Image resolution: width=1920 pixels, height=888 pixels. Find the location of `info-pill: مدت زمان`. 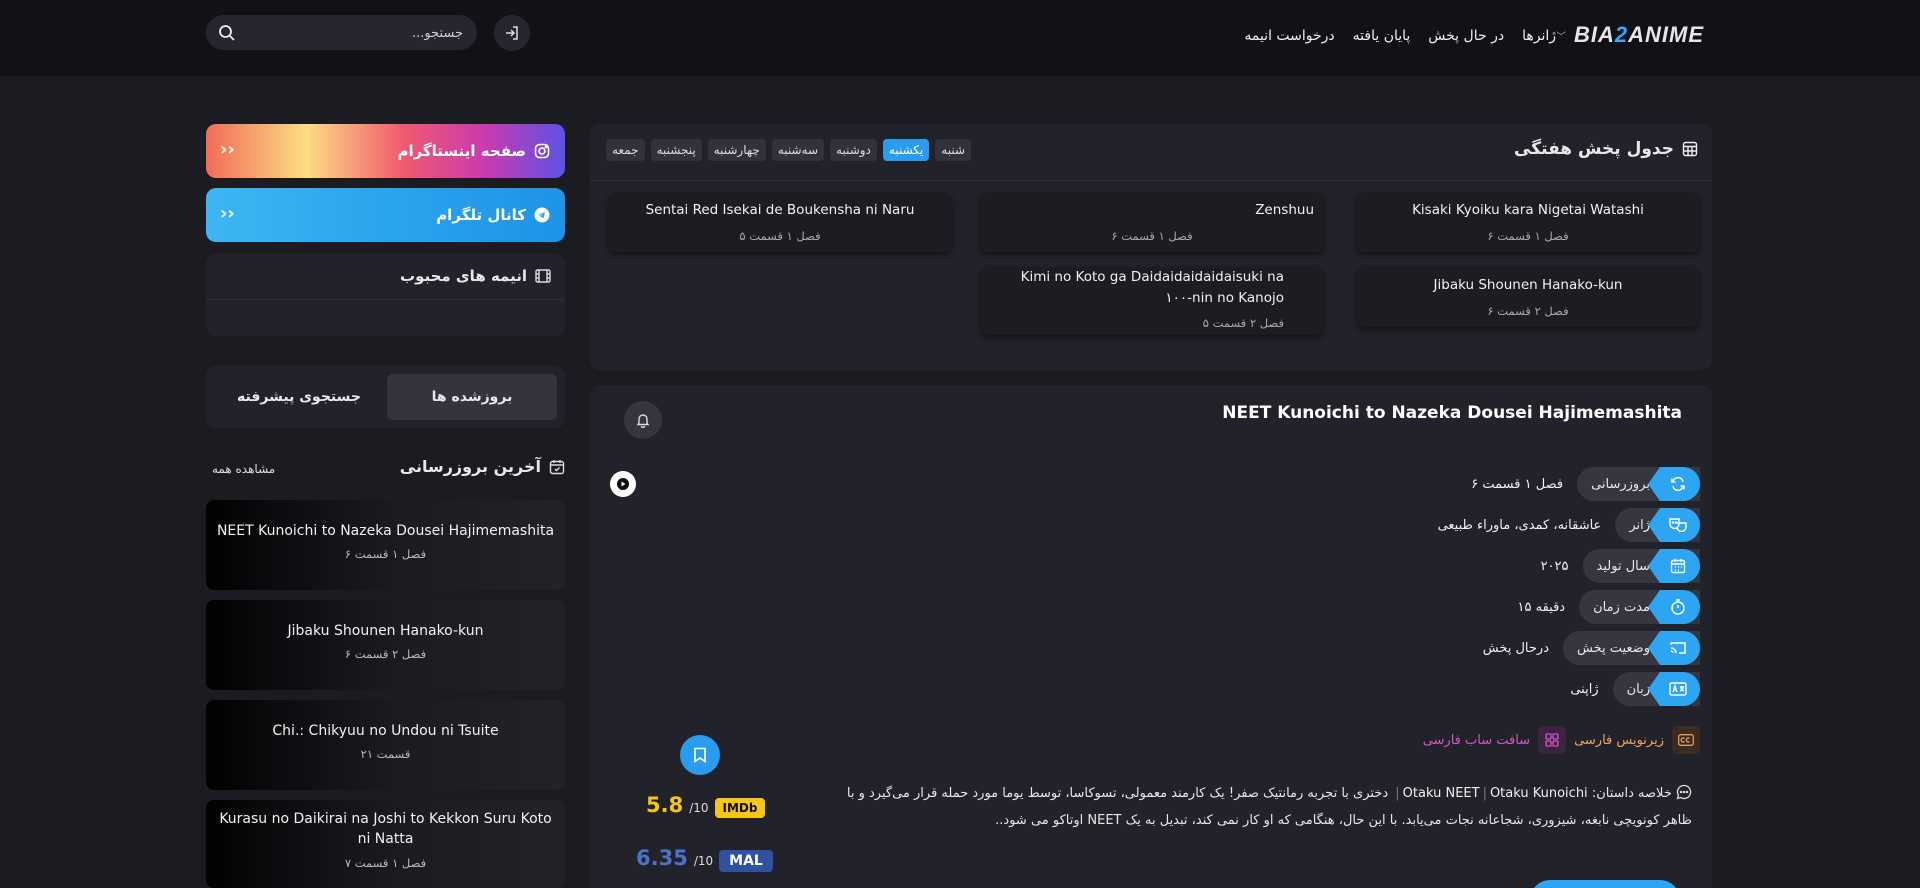

info-pill: مدت زمان is located at coordinates (1639, 607).